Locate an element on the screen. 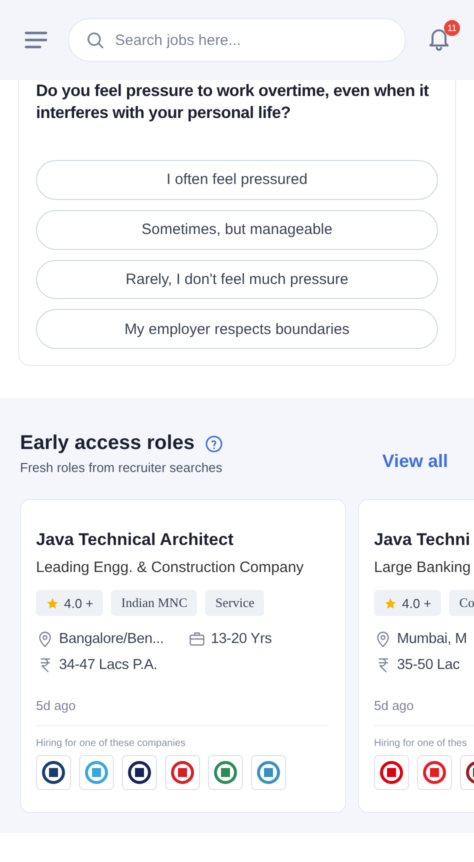 This screenshot has height=862, width=474. job-title: Java Technical Architect is located at coordinates (135, 540).